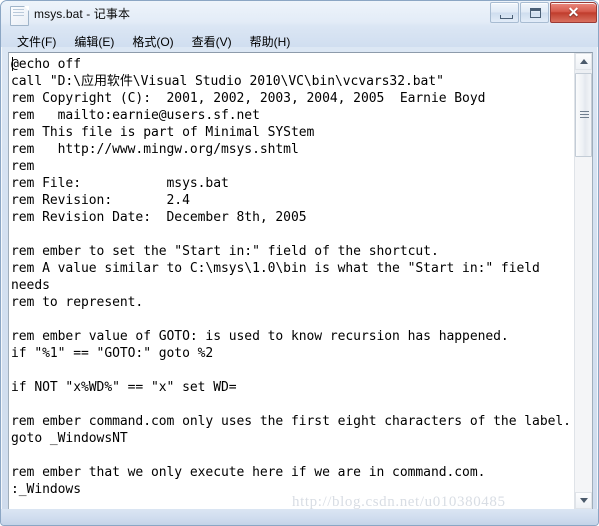 The width and height of the screenshot is (599, 526). I want to click on scrollbar-grip-icon, so click(584, 114).